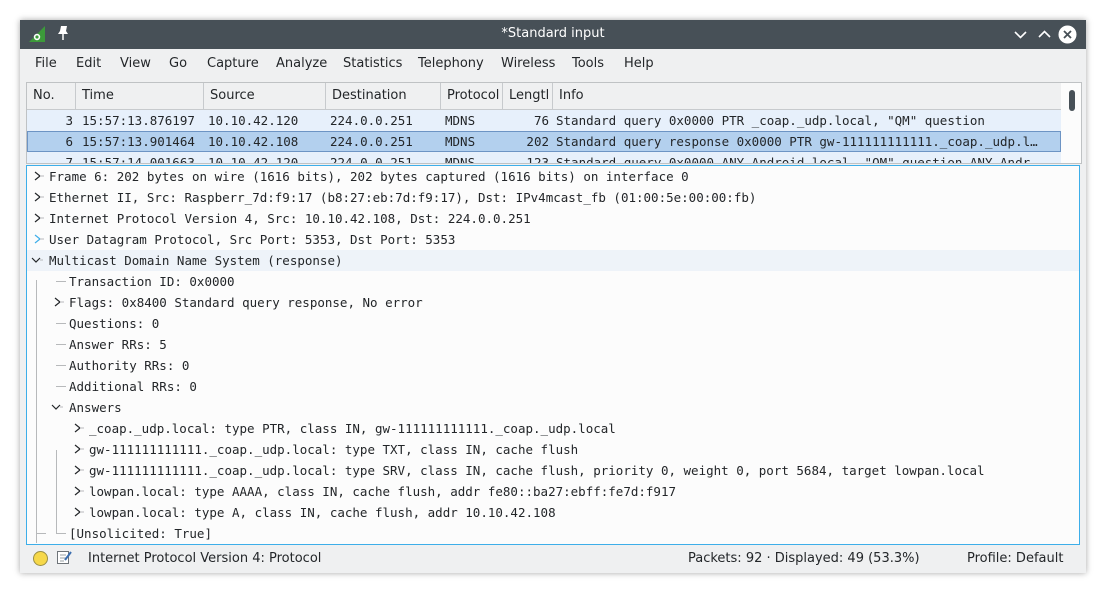  What do you see at coordinates (265, 96) in the screenshot?
I see `column-header-source: Source` at bounding box center [265, 96].